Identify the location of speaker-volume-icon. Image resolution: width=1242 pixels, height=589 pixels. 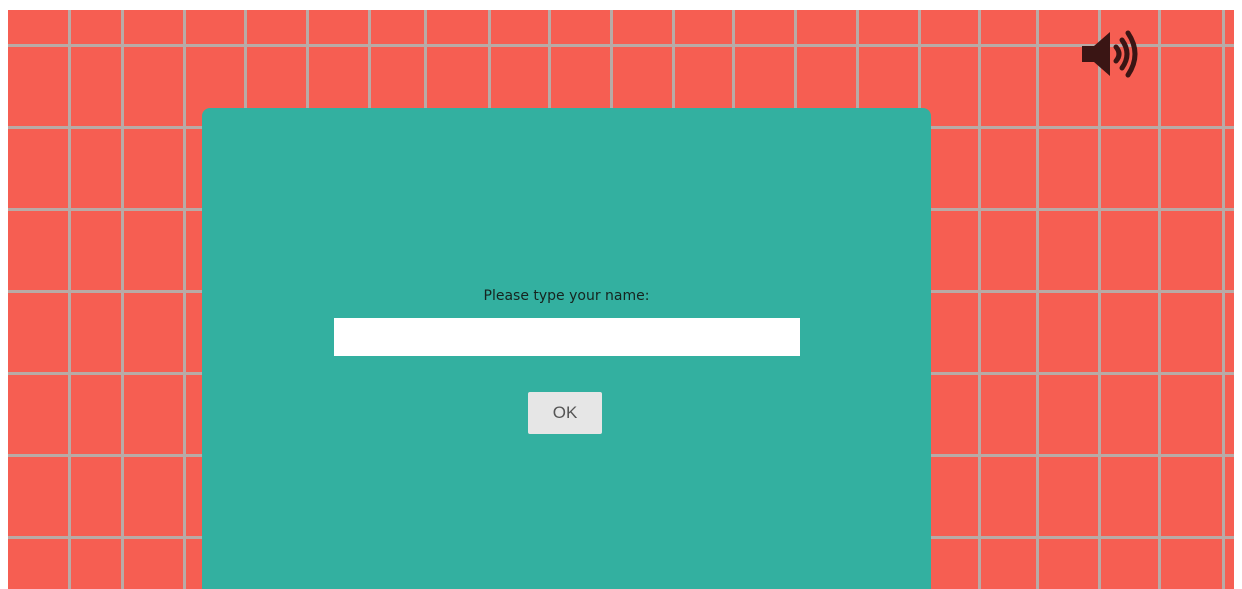
(1110, 54).